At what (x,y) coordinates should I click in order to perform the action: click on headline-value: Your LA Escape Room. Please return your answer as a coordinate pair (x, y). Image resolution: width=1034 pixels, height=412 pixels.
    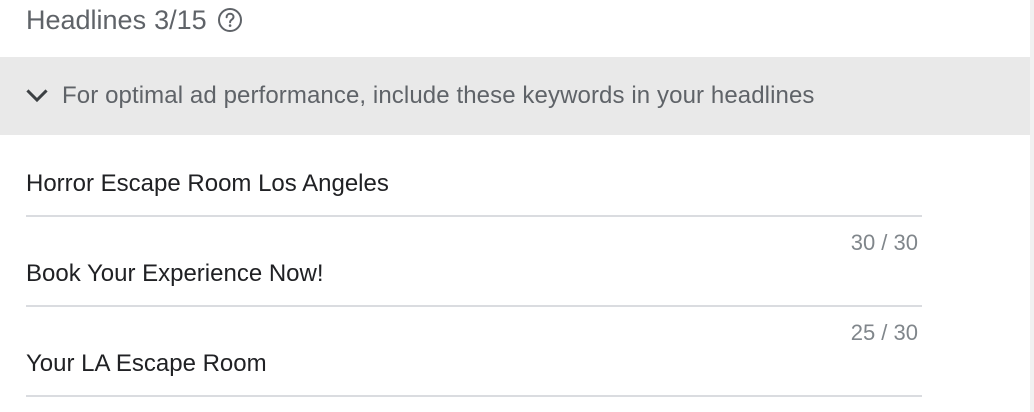
    Looking at the image, I should click on (146, 364).